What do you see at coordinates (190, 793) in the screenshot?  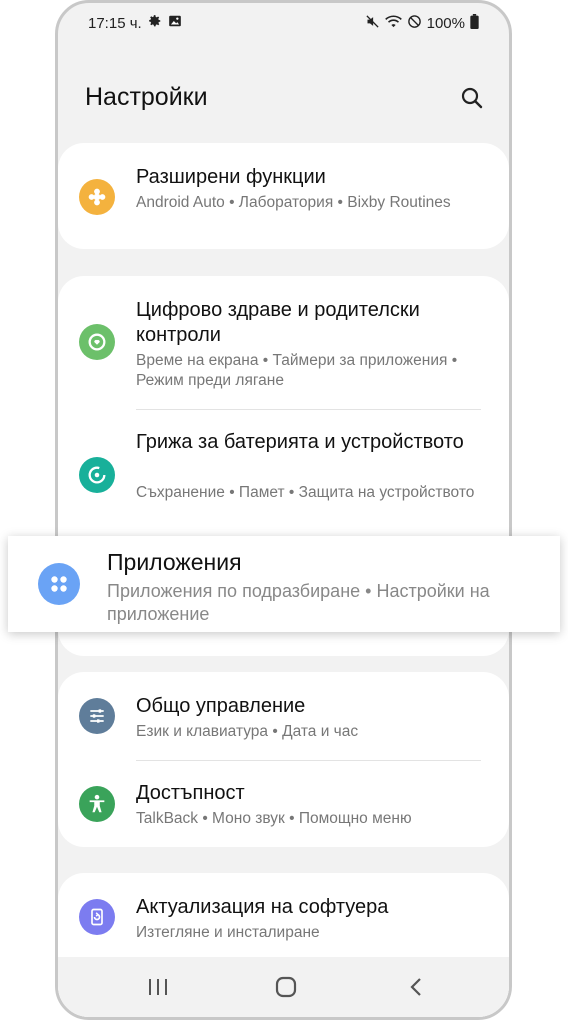 I see `item-title: Достъпност` at bounding box center [190, 793].